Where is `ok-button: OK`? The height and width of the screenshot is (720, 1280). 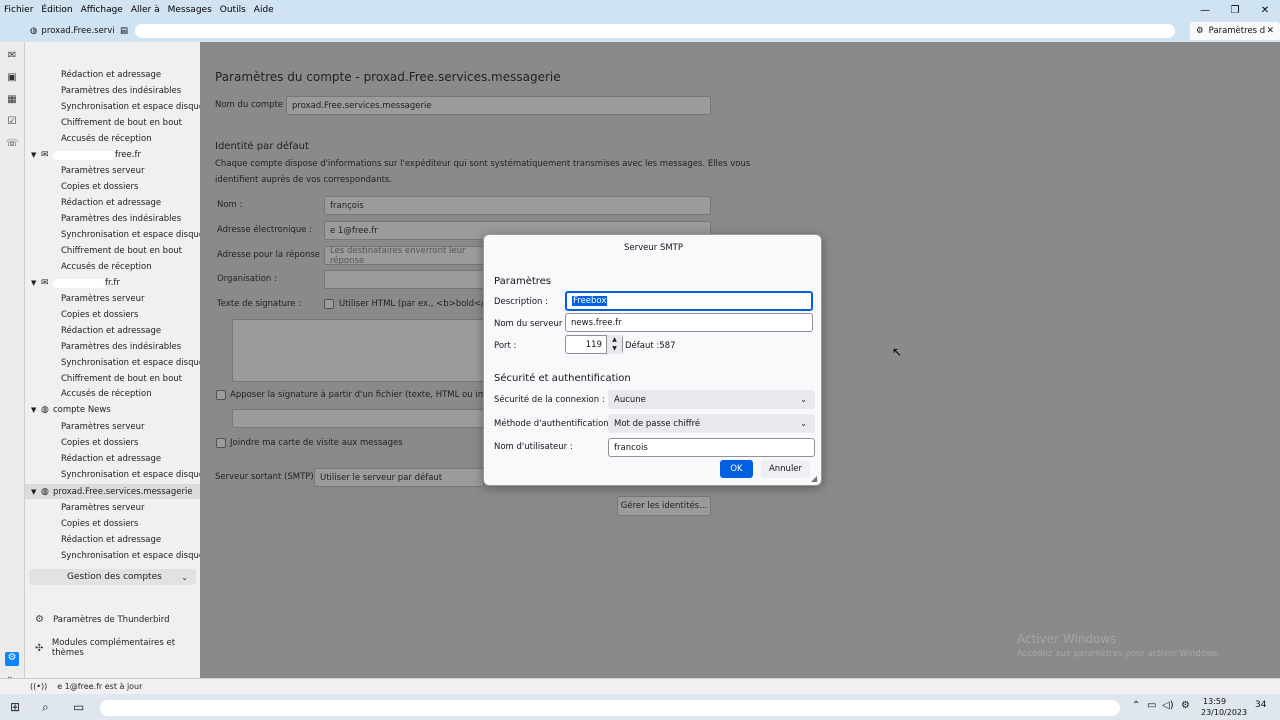
ok-button: OK is located at coordinates (736, 469).